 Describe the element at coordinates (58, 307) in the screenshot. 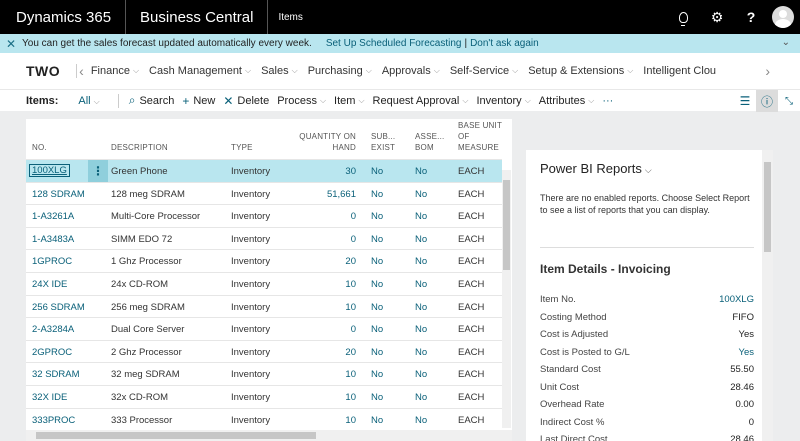

I see `cell-item-no: 256 SDRAM` at that location.